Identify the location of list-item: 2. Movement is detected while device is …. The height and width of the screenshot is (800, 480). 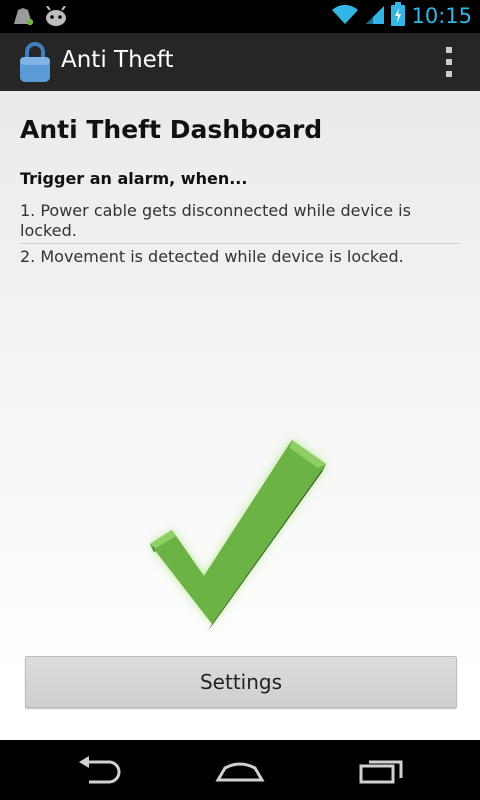
(240, 256).